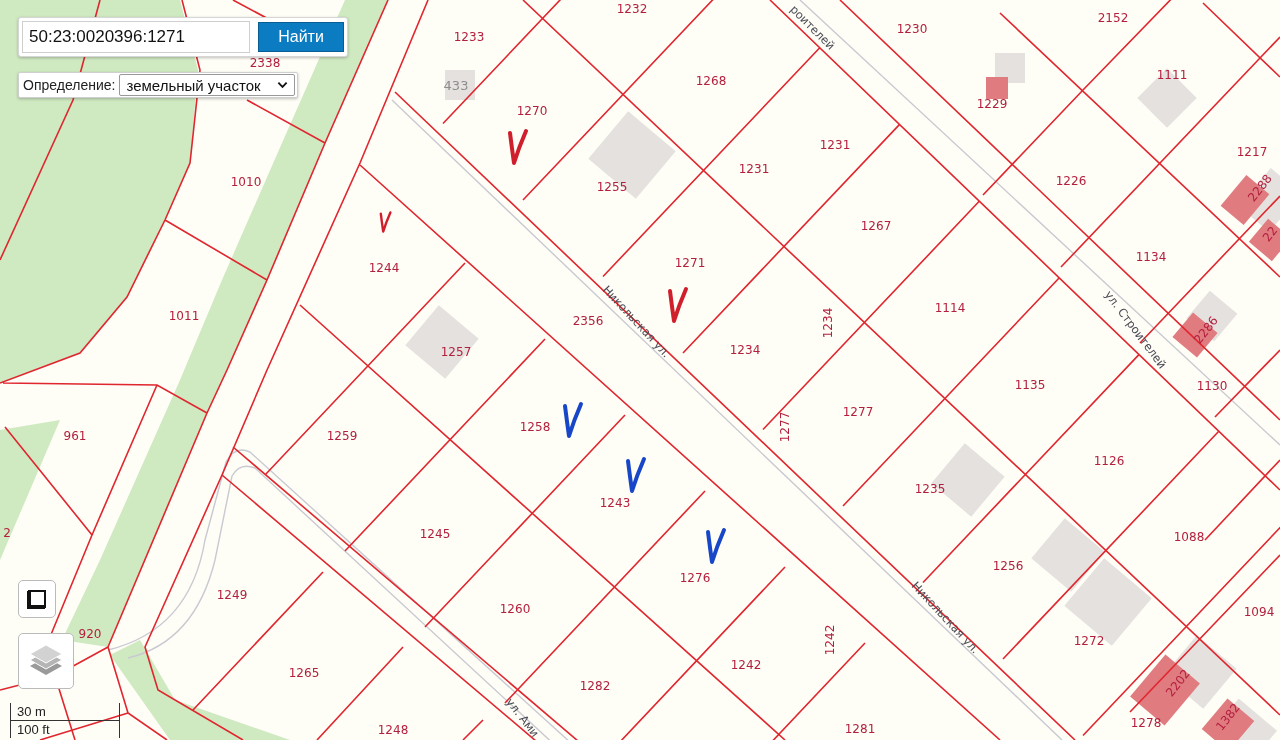 The image size is (1280, 740). I want to click on parcel-number: 1248, so click(393, 730).